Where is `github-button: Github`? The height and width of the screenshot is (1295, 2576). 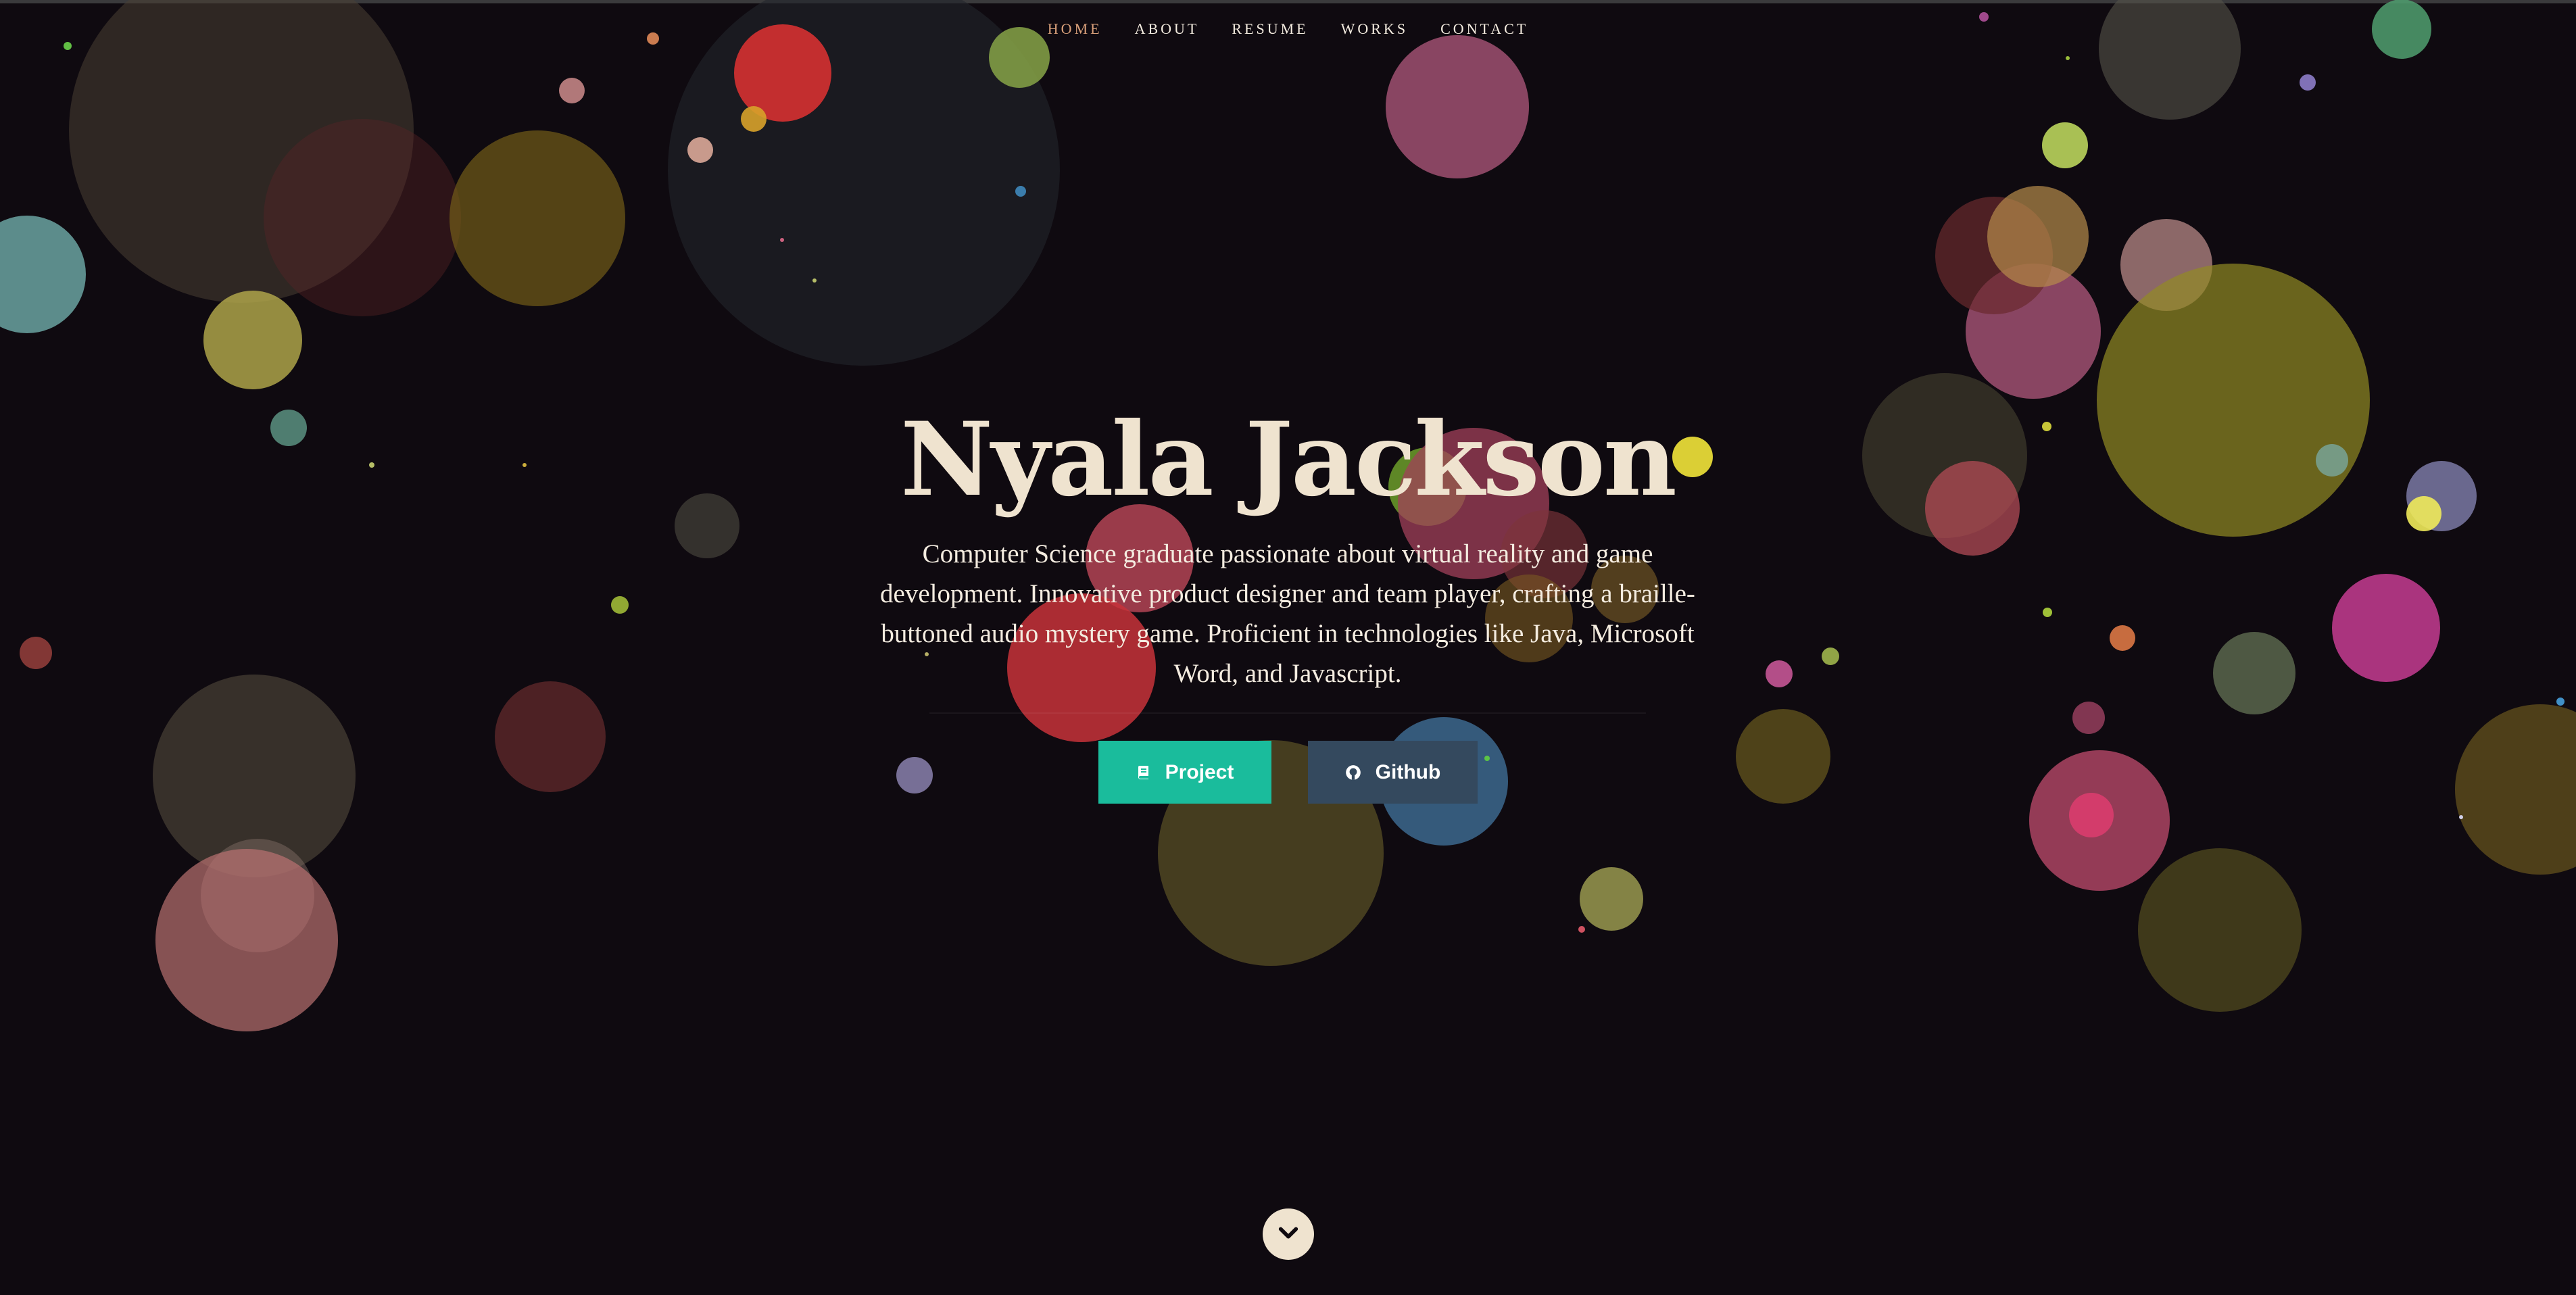 github-button: Github is located at coordinates (1393, 772).